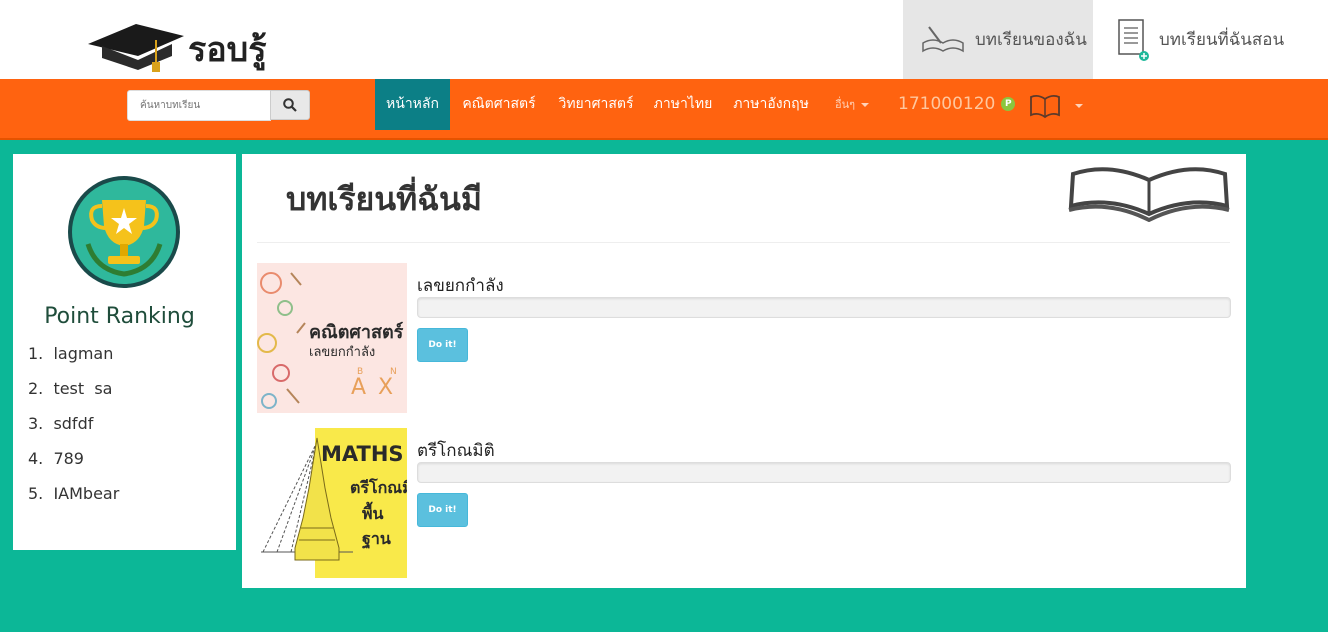 The height and width of the screenshot is (632, 1328). Describe the element at coordinates (664, 39) in the screenshot. I see `top-header: รอบรู้ บทเรียนของฉัน บทเรียนที่ฉันสอน` at that location.